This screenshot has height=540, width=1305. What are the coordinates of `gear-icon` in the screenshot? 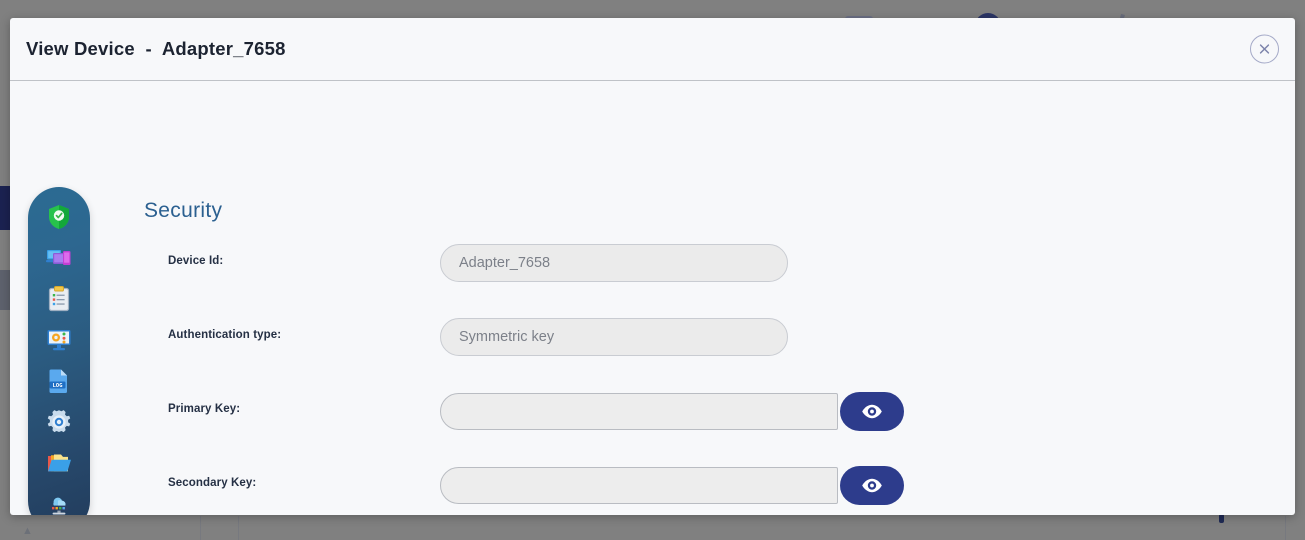 It's located at (59, 421).